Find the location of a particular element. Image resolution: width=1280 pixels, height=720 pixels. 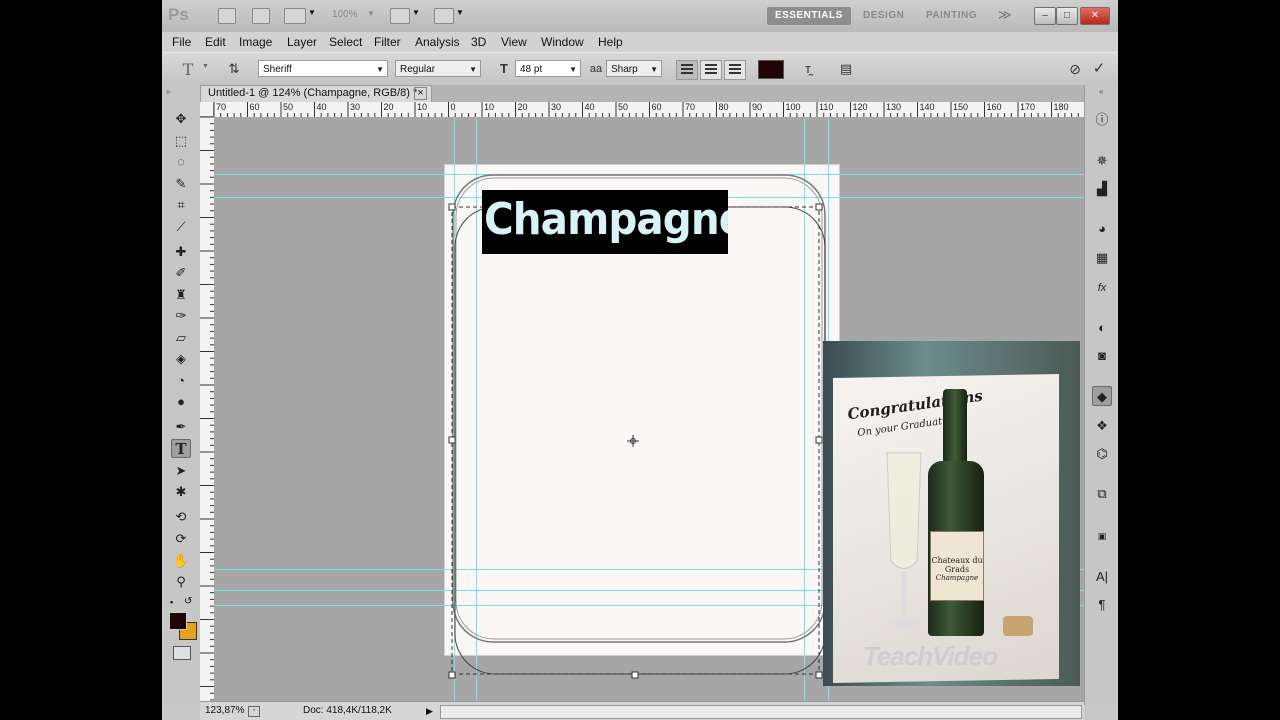

screen-mode-icon is located at coordinates (444, 16).